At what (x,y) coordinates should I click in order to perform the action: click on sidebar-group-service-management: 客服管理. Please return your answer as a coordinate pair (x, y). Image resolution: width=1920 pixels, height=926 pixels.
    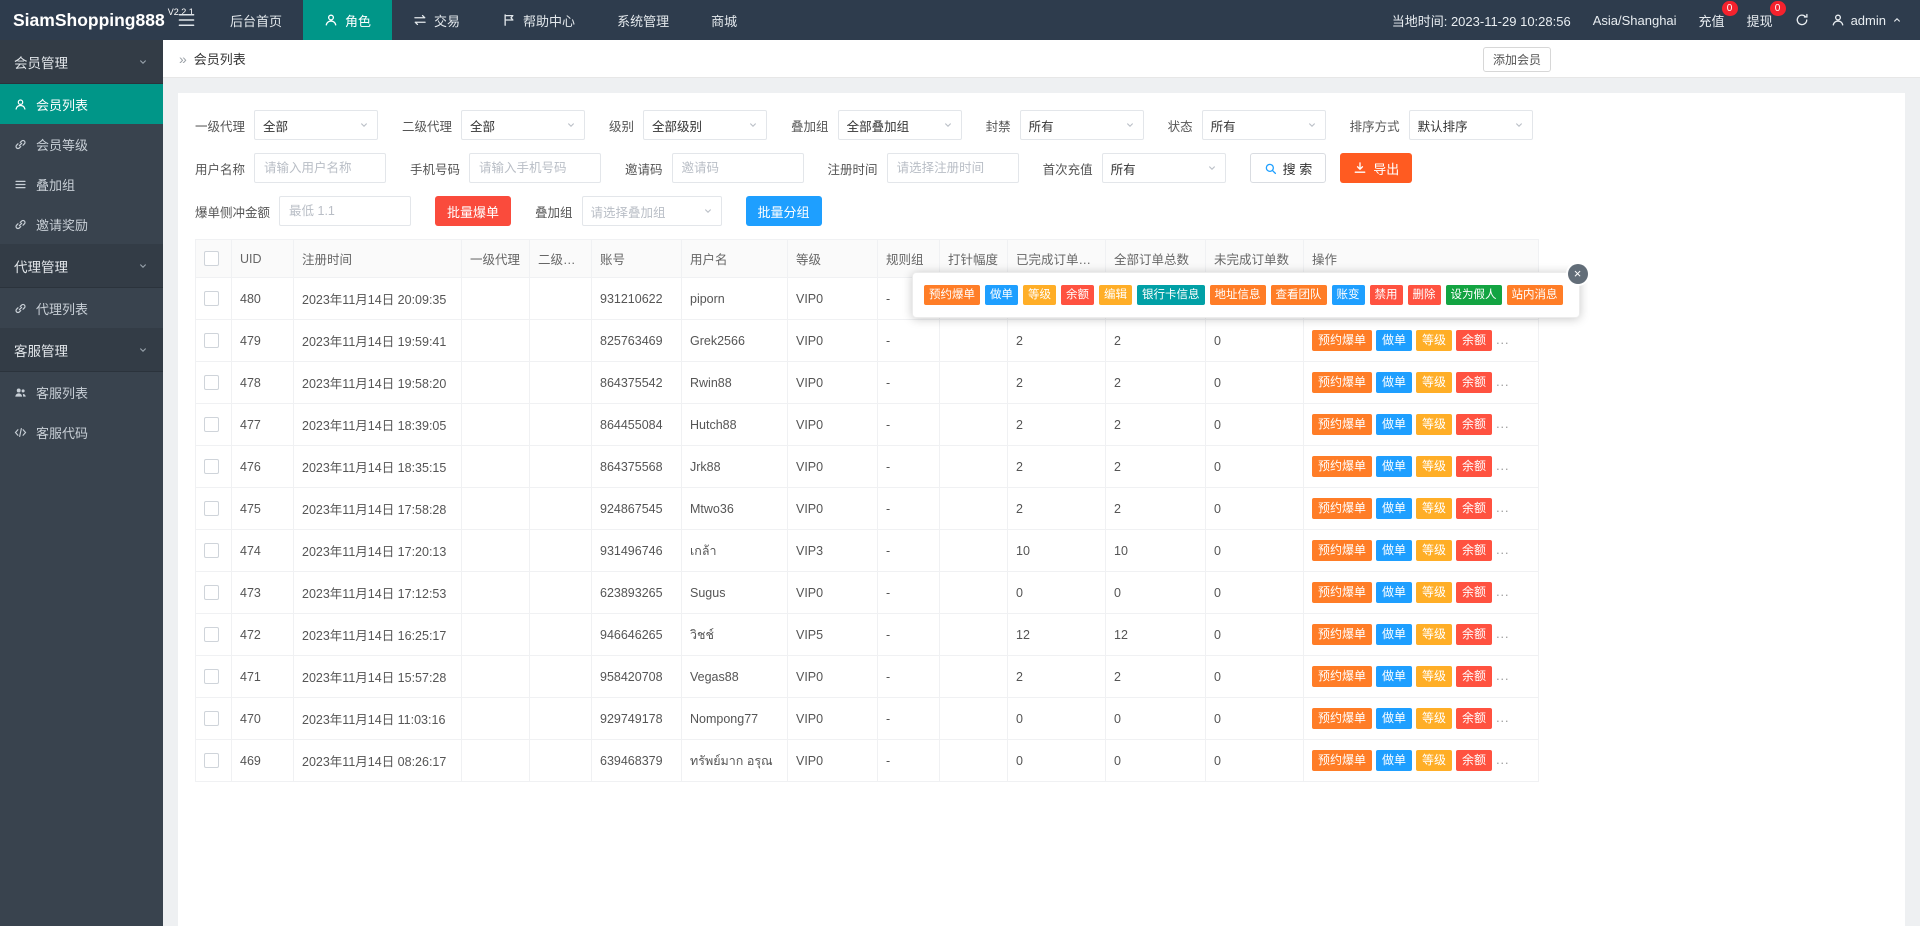
    Looking at the image, I should click on (81, 350).